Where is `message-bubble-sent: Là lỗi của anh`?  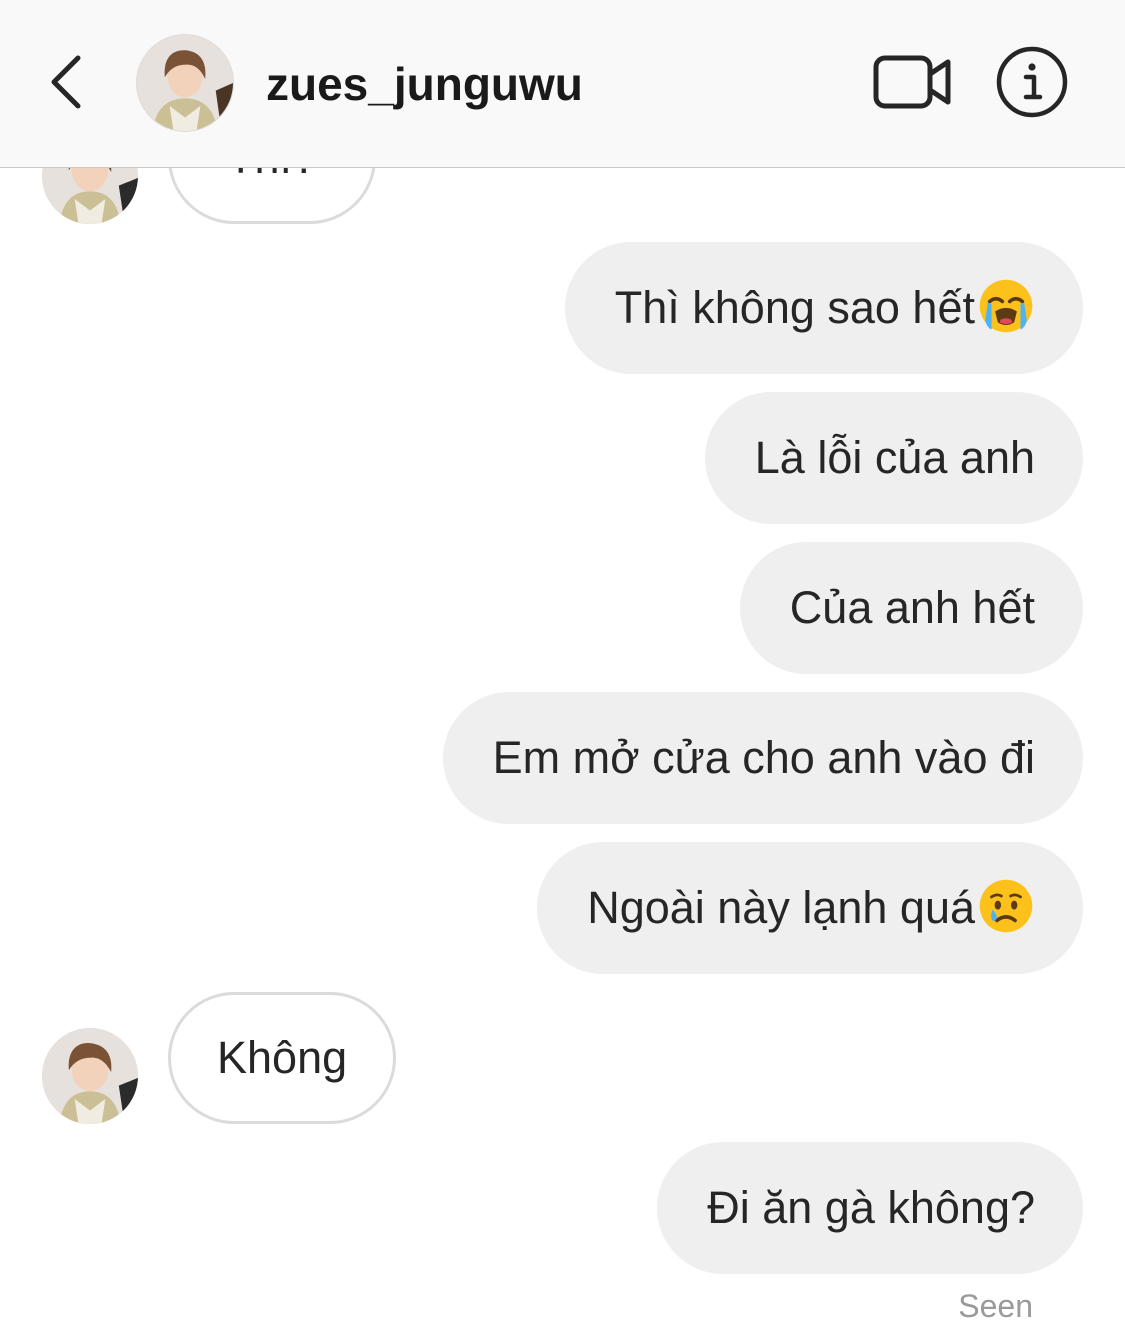 message-bubble-sent: Là lỗi của anh is located at coordinates (893, 458).